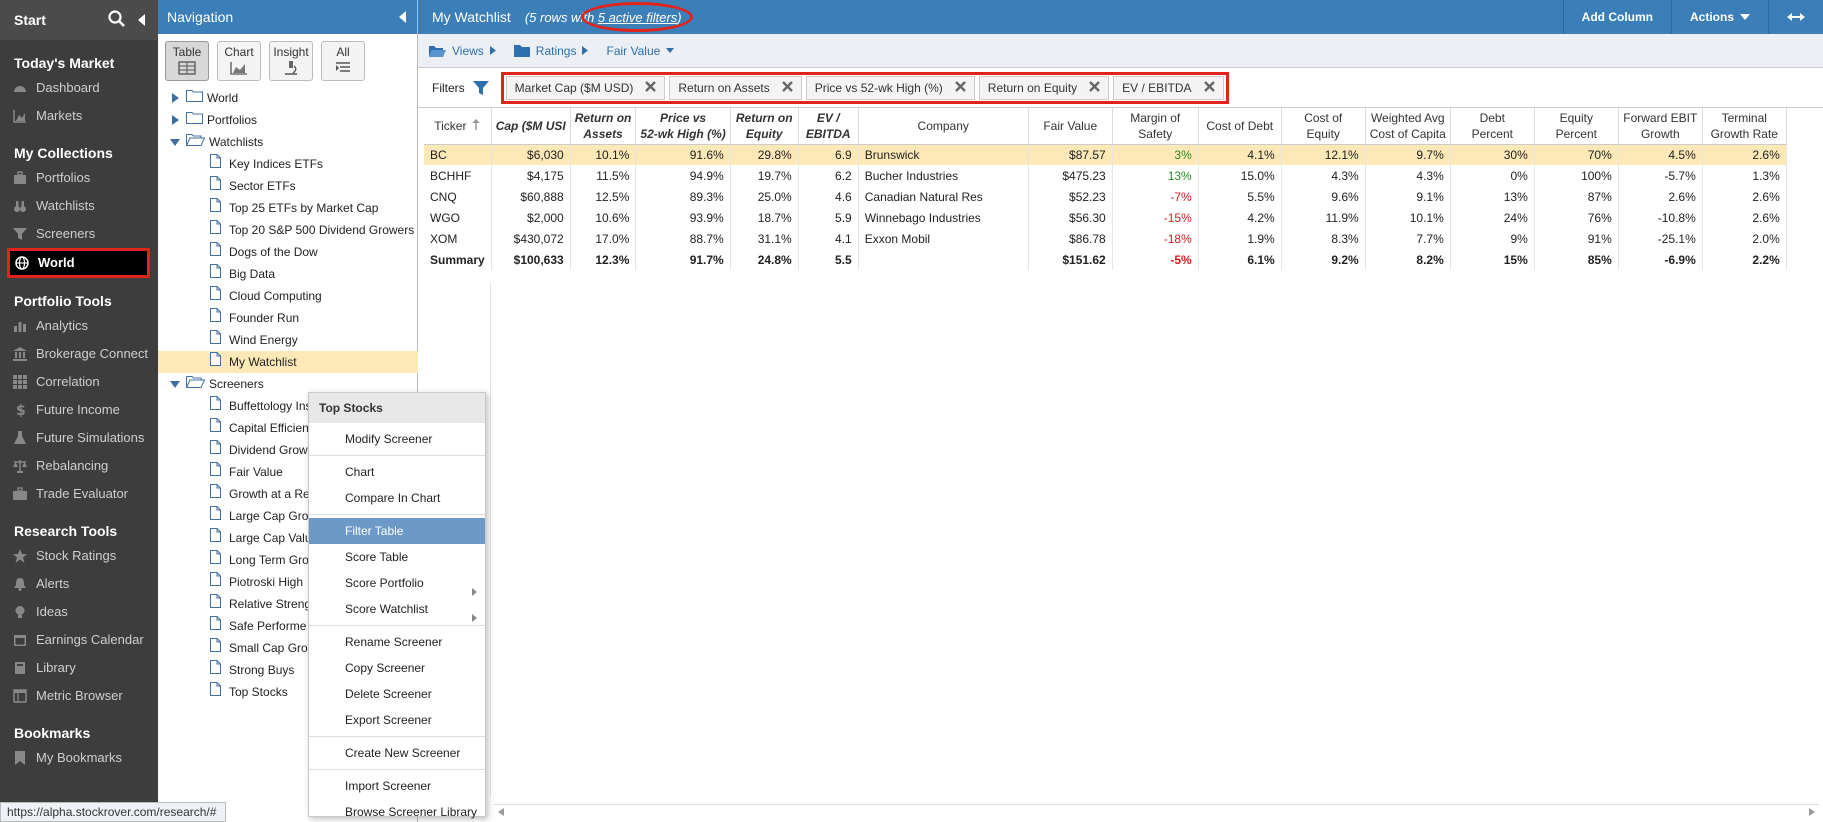 The height and width of the screenshot is (822, 1823). What do you see at coordinates (79, 234) in the screenshot?
I see `sidebar-item-screeners: Screeners` at bounding box center [79, 234].